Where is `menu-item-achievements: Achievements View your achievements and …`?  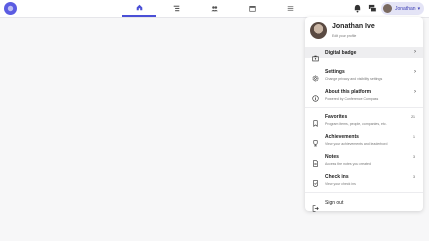 menu-item-achievements: Achievements View your achievements and … is located at coordinates (364, 140).